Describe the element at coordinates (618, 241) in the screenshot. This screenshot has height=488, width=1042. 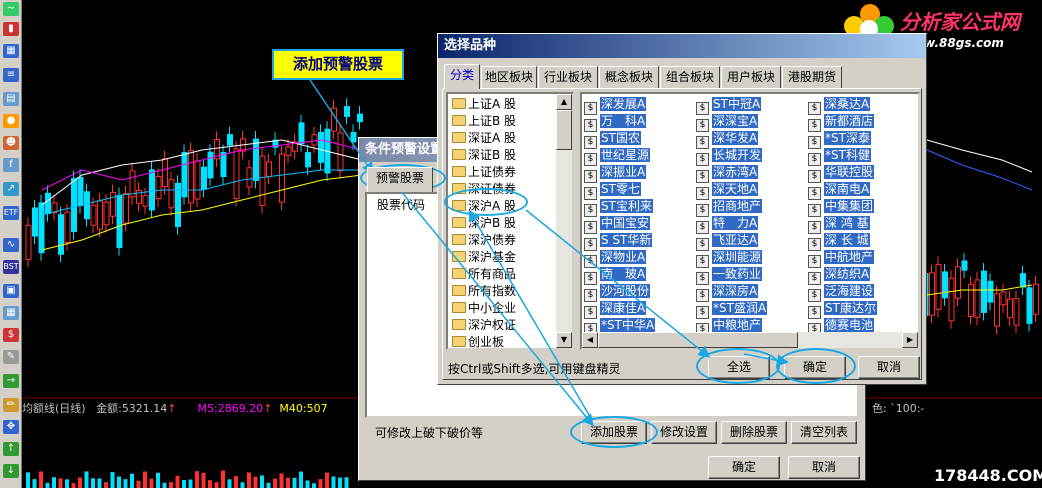
I see `stock-item: $ S ST华新` at that location.